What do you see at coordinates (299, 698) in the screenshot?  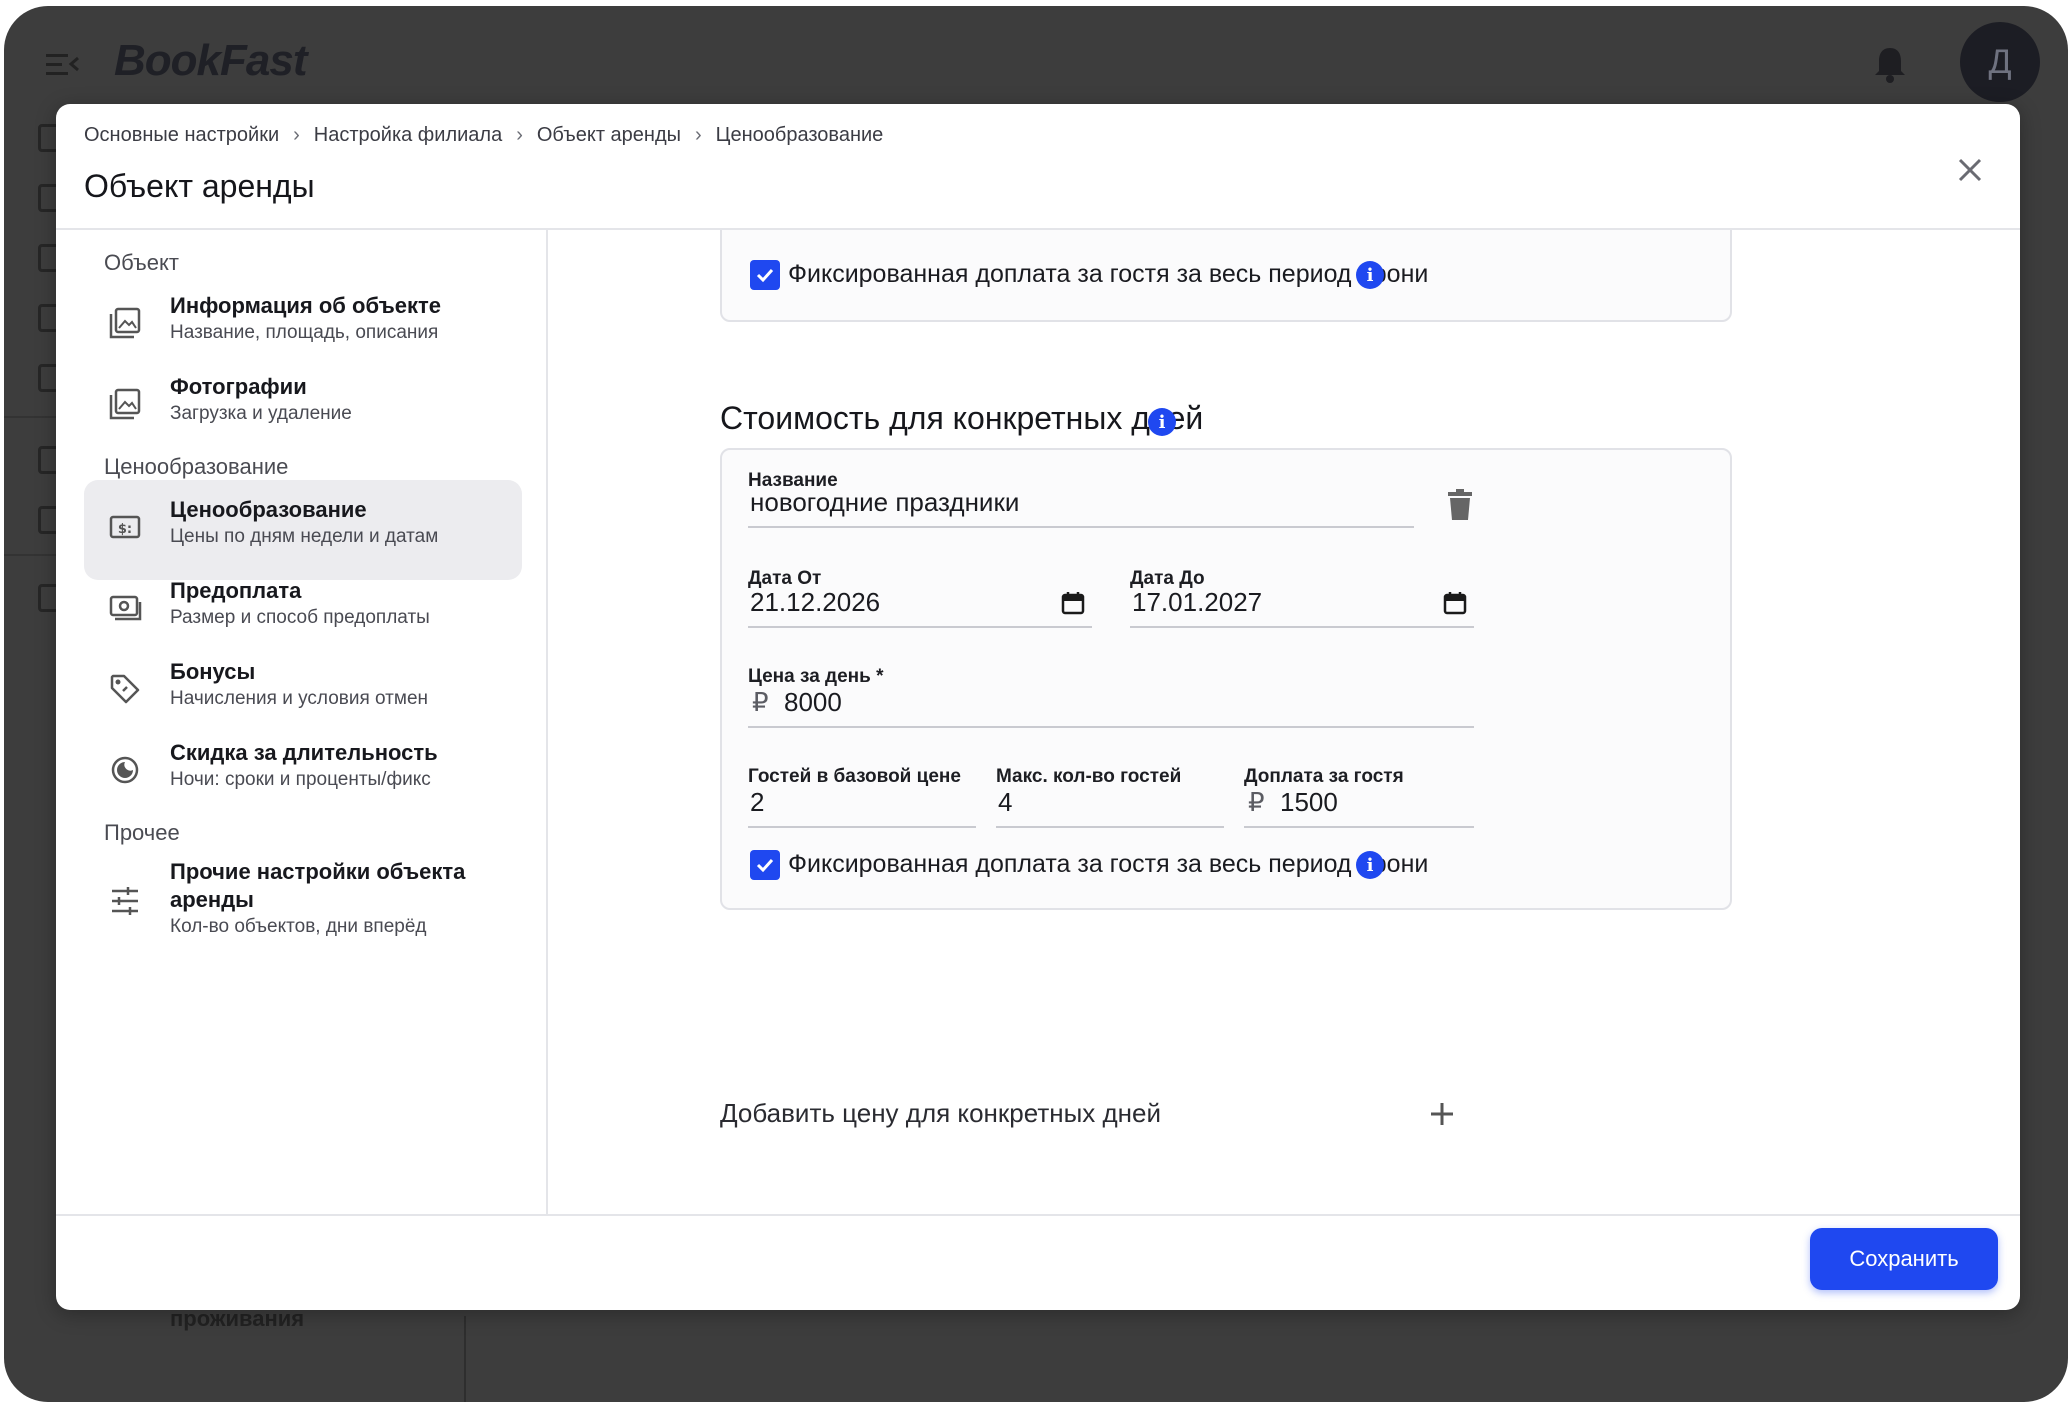 I see `nav-item-subtitle: Начисления и условия отмен` at bounding box center [299, 698].